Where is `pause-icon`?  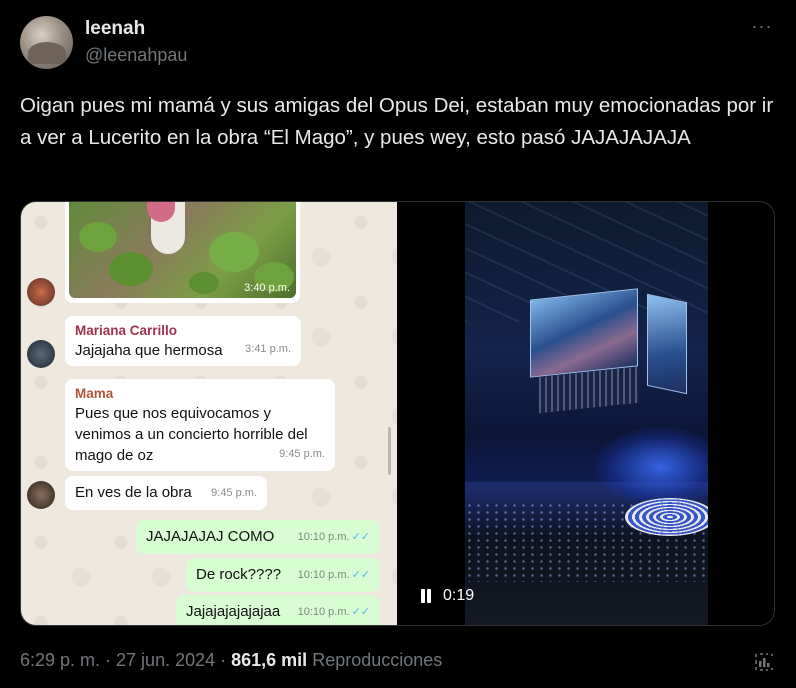
pause-icon is located at coordinates (426, 596).